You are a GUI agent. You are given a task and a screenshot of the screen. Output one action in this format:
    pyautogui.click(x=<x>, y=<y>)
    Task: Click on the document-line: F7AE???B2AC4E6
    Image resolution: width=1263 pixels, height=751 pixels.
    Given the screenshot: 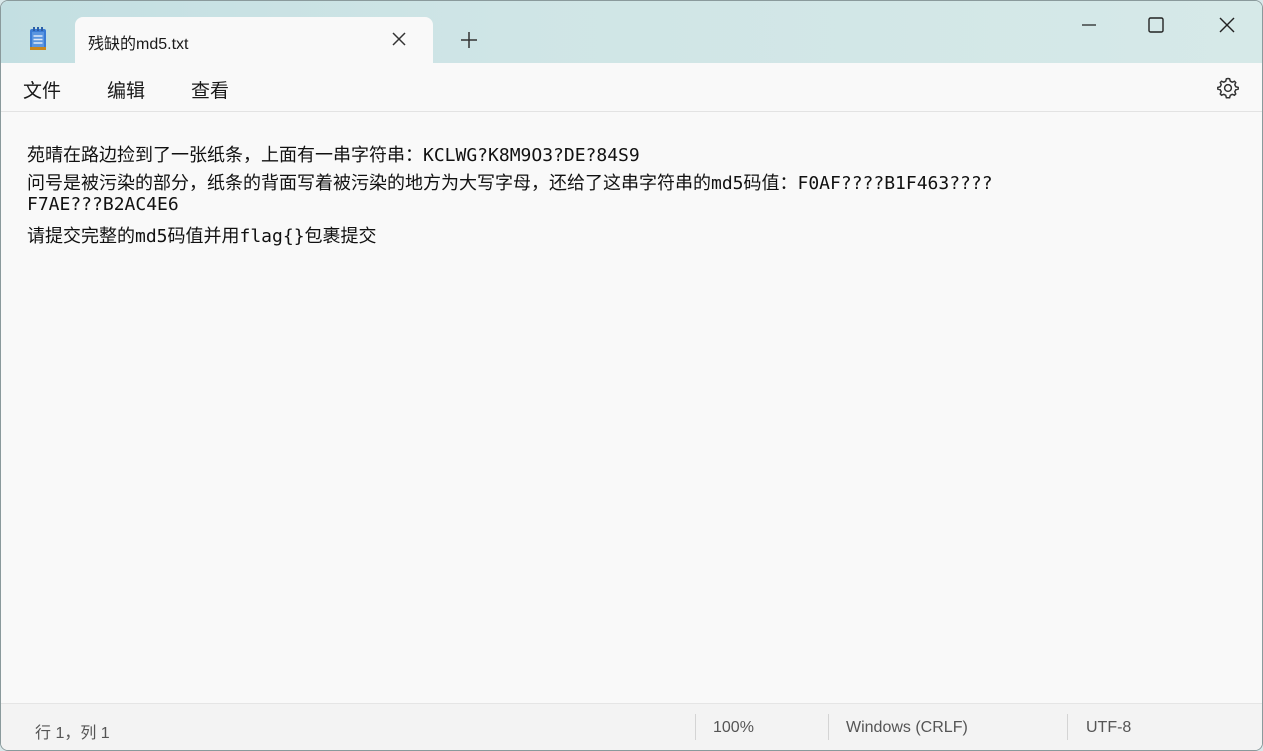 What is the action you would take?
    pyautogui.click(x=103, y=204)
    